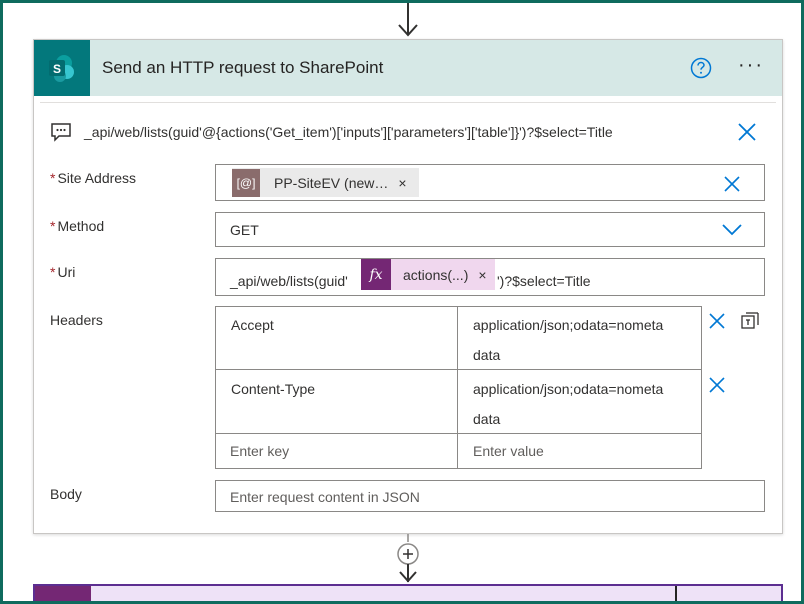 The image size is (804, 604). What do you see at coordinates (77, 226) in the screenshot?
I see `method-label: * Method` at bounding box center [77, 226].